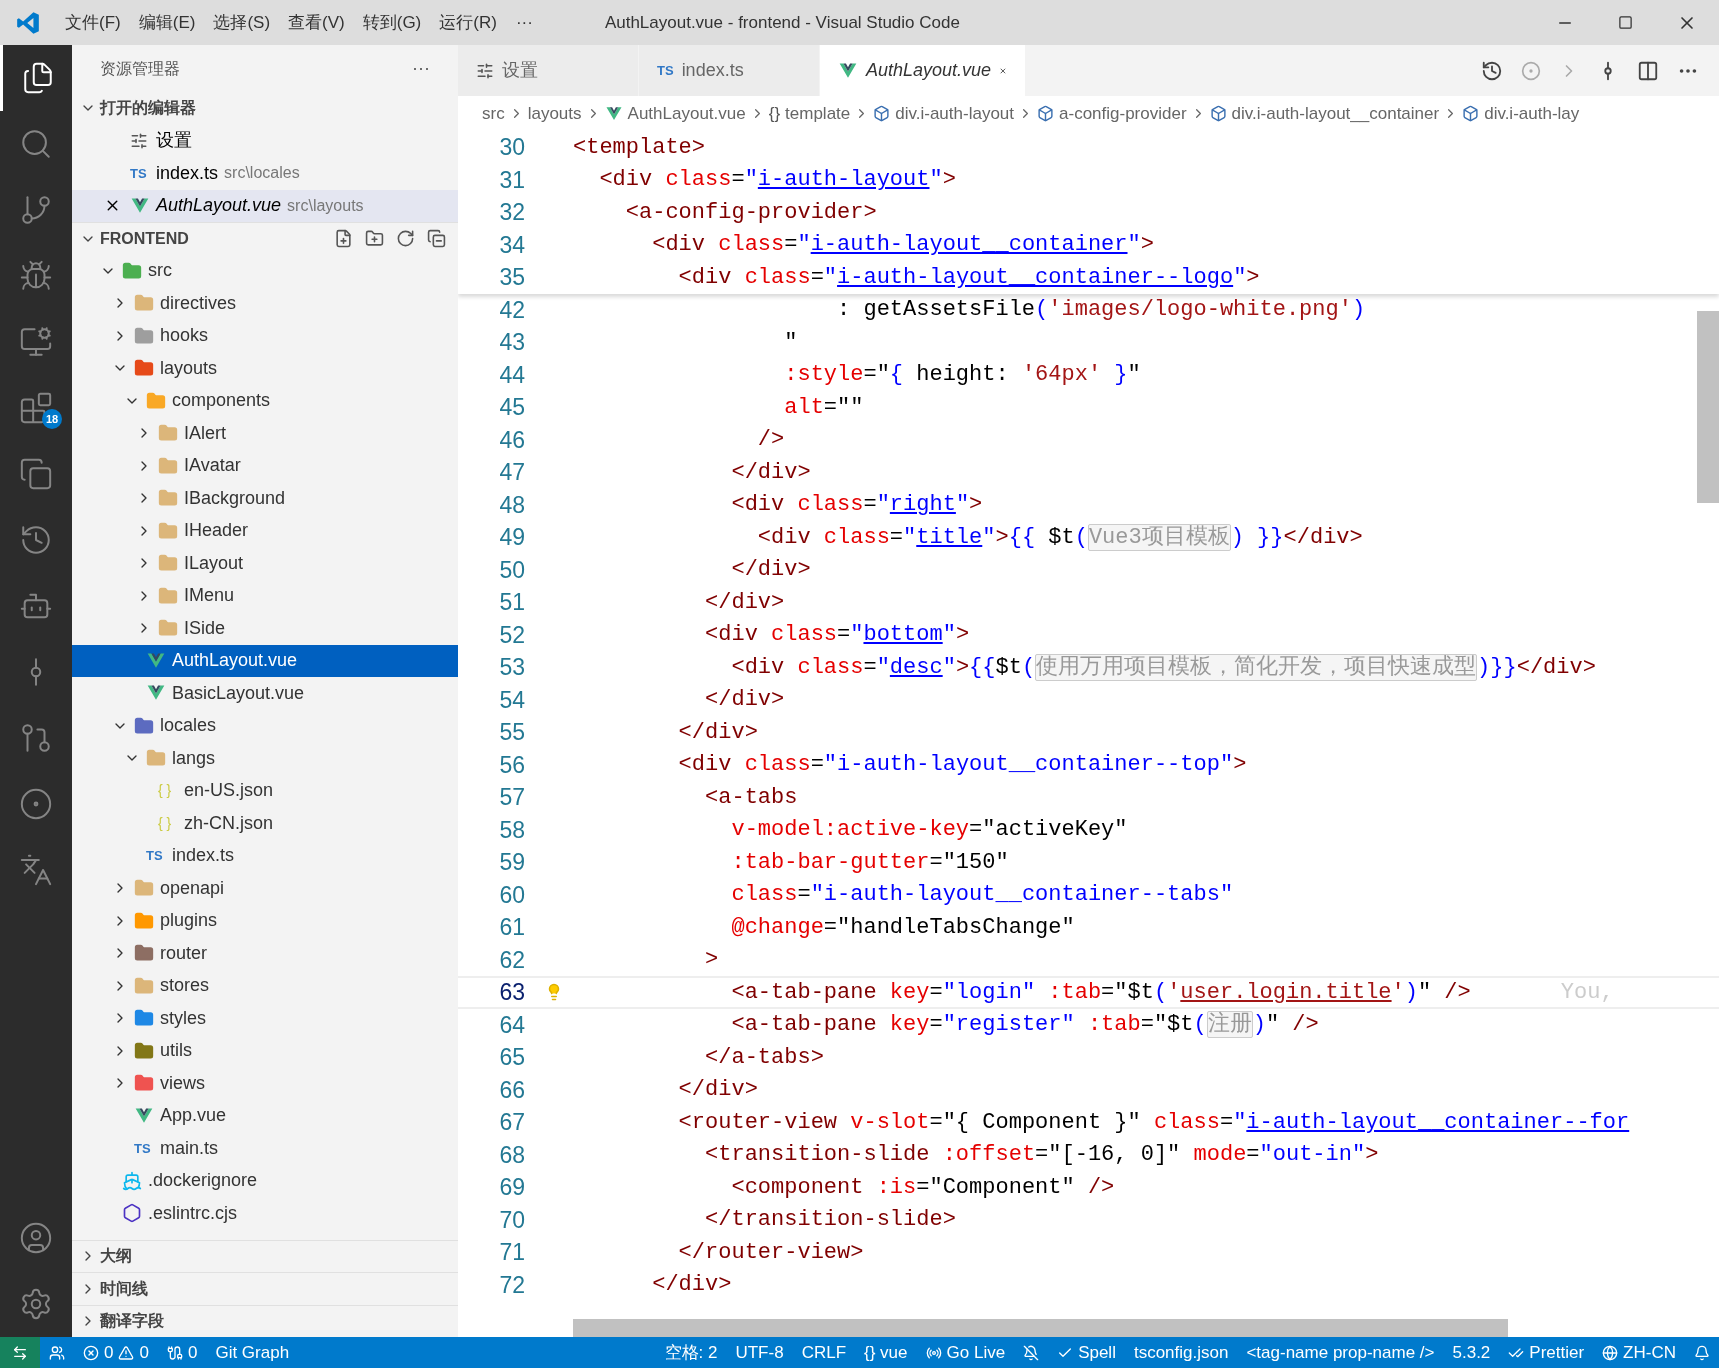 This screenshot has width=1719, height=1368. I want to click on tree-item: views, so click(265, 1083).